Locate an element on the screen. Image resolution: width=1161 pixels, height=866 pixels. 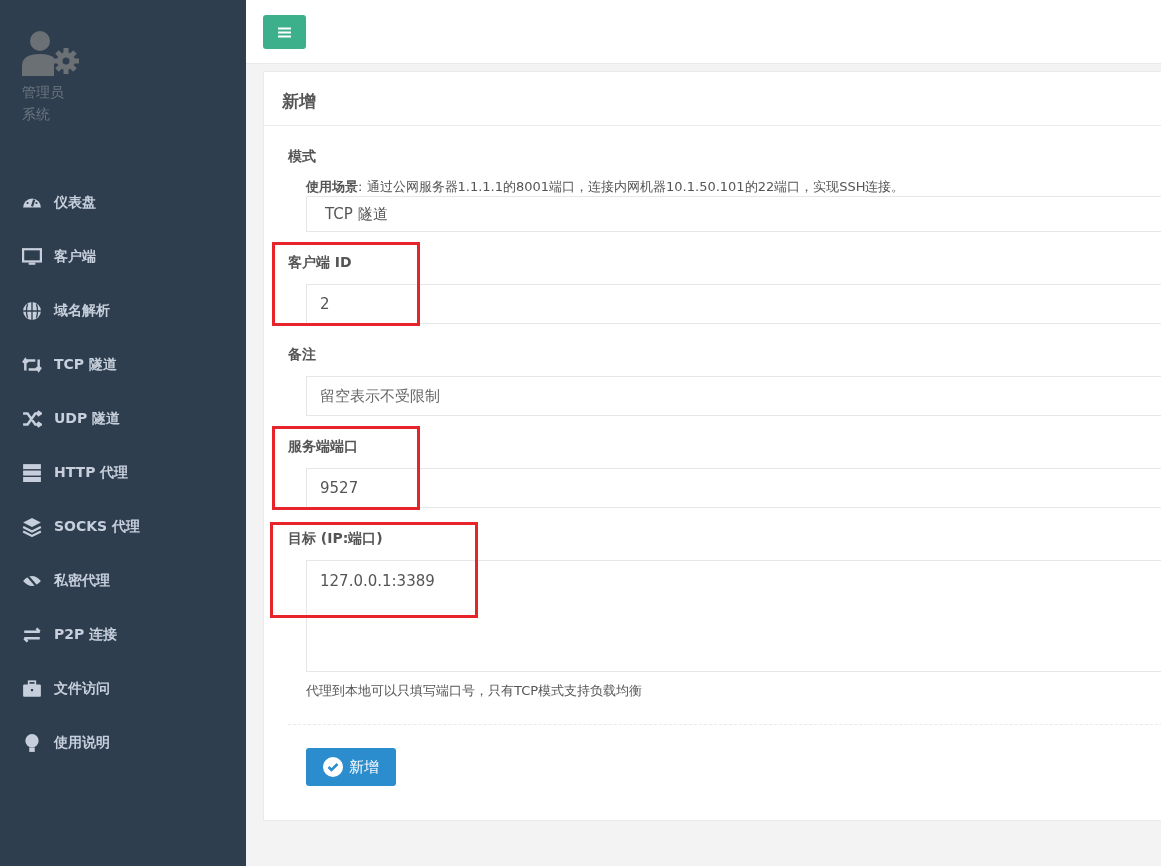
menu-icon is located at coordinates (284, 32).